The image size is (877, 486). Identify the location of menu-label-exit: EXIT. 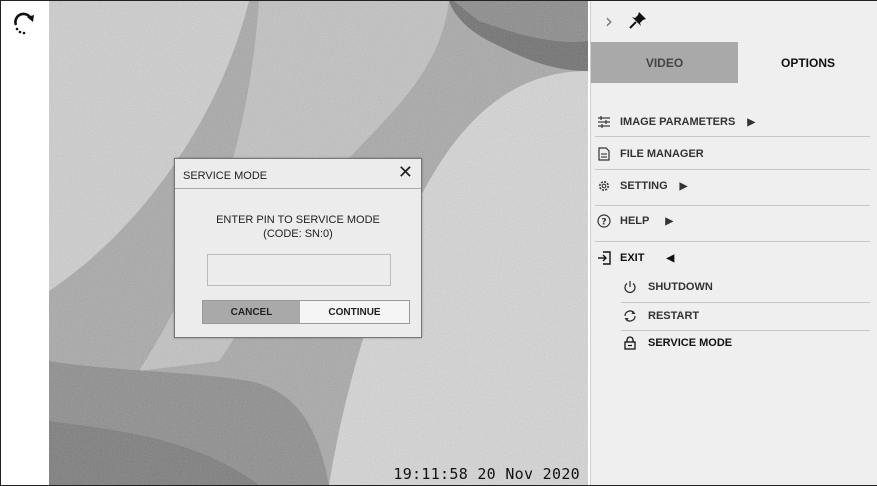
(632, 258).